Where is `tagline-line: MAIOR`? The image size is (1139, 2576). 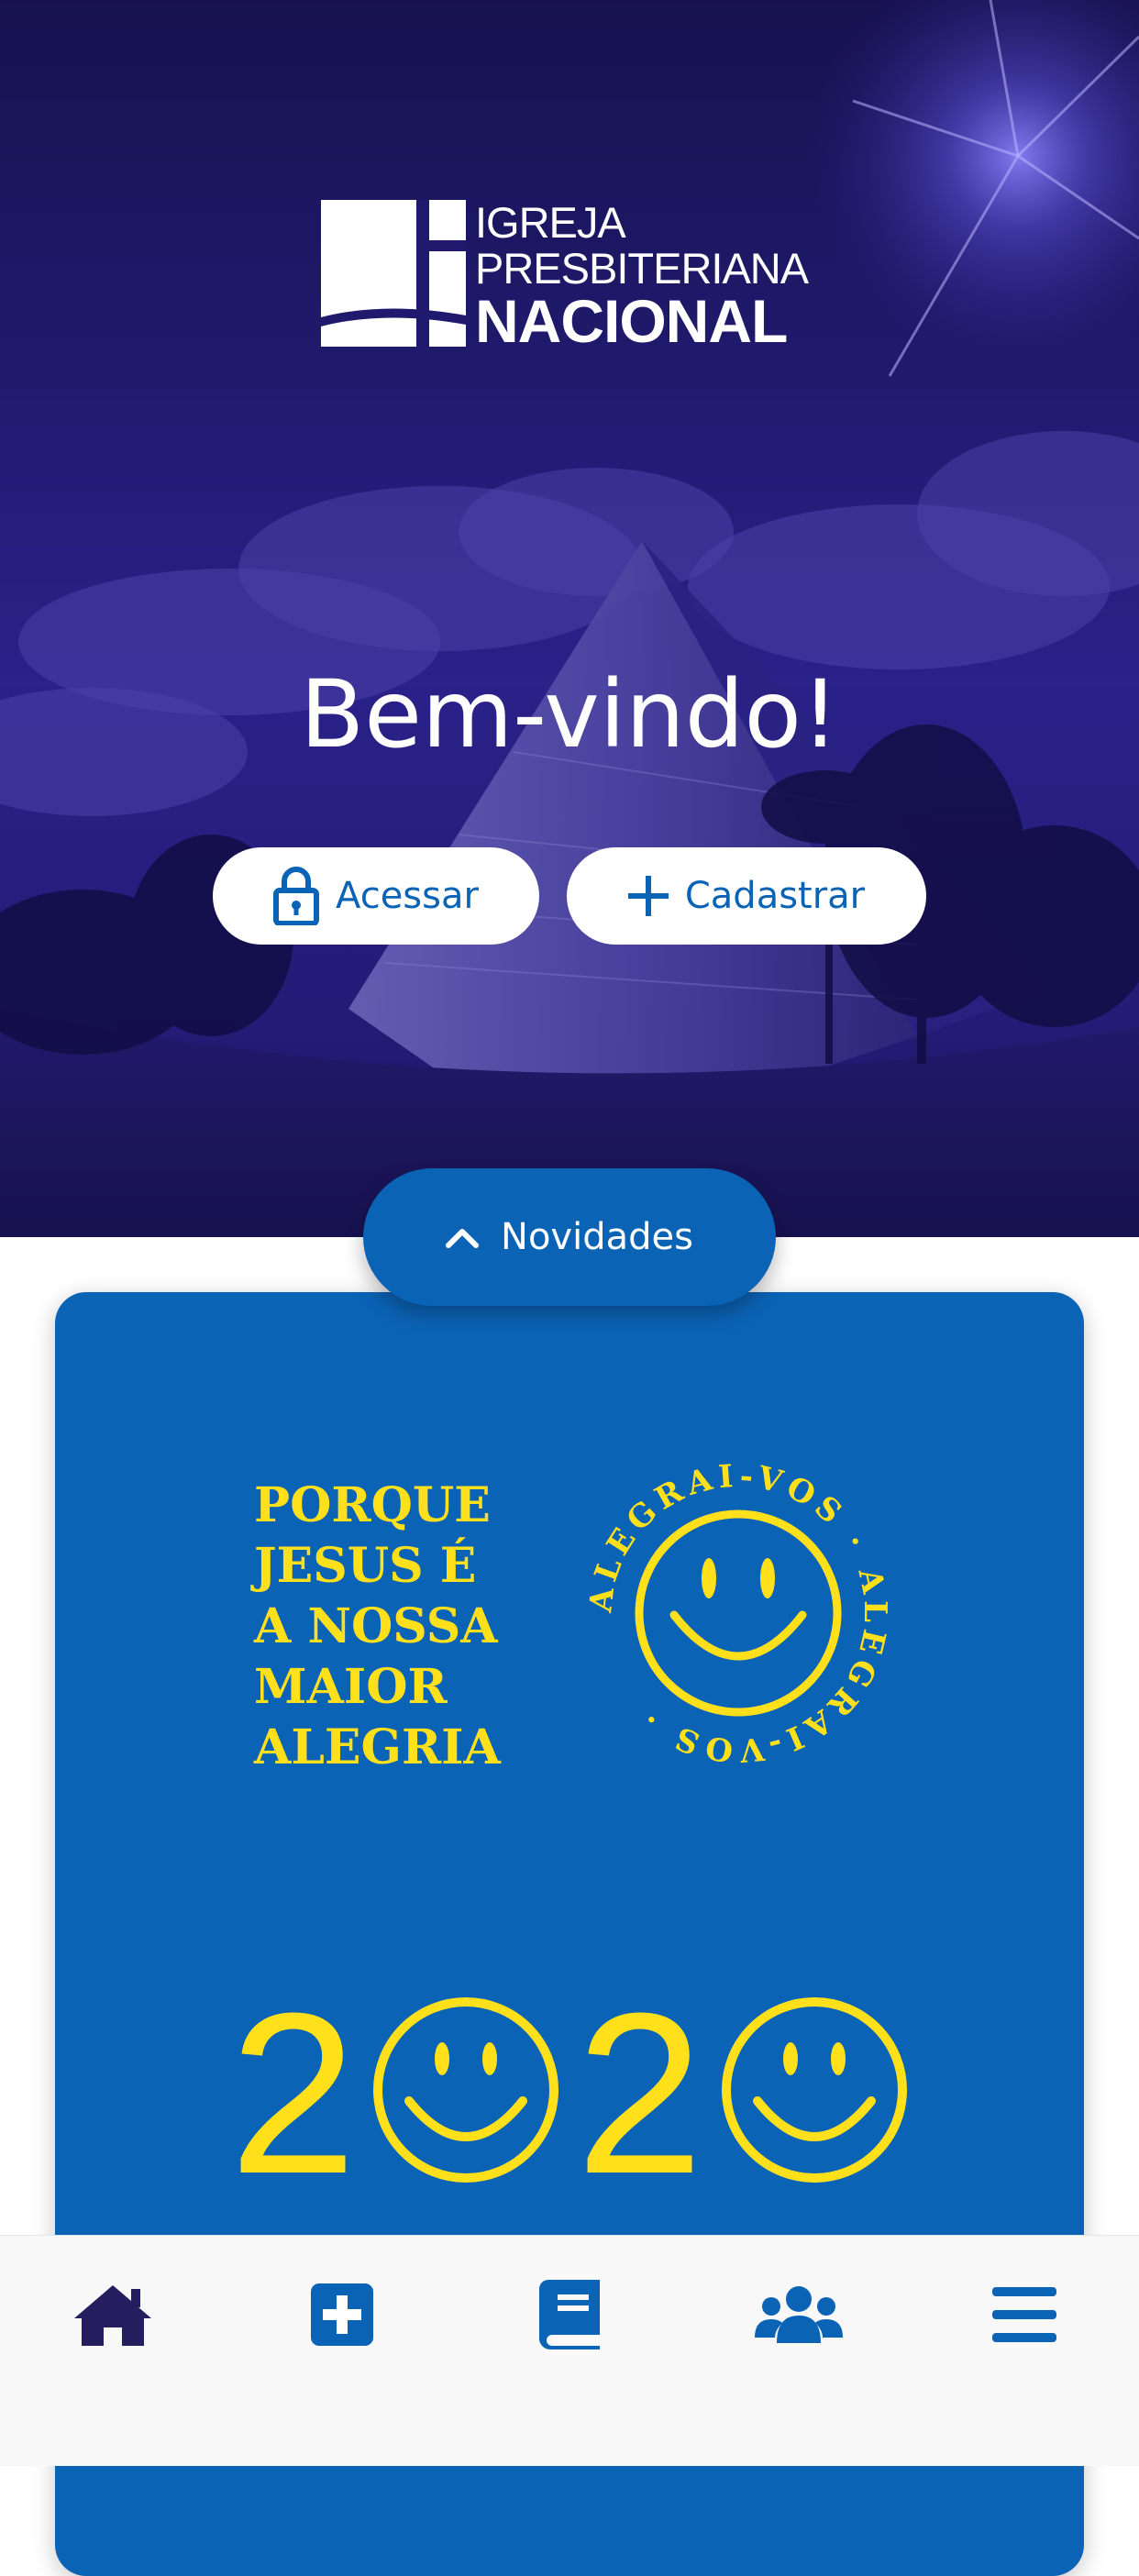 tagline-line: MAIOR is located at coordinates (351, 1687).